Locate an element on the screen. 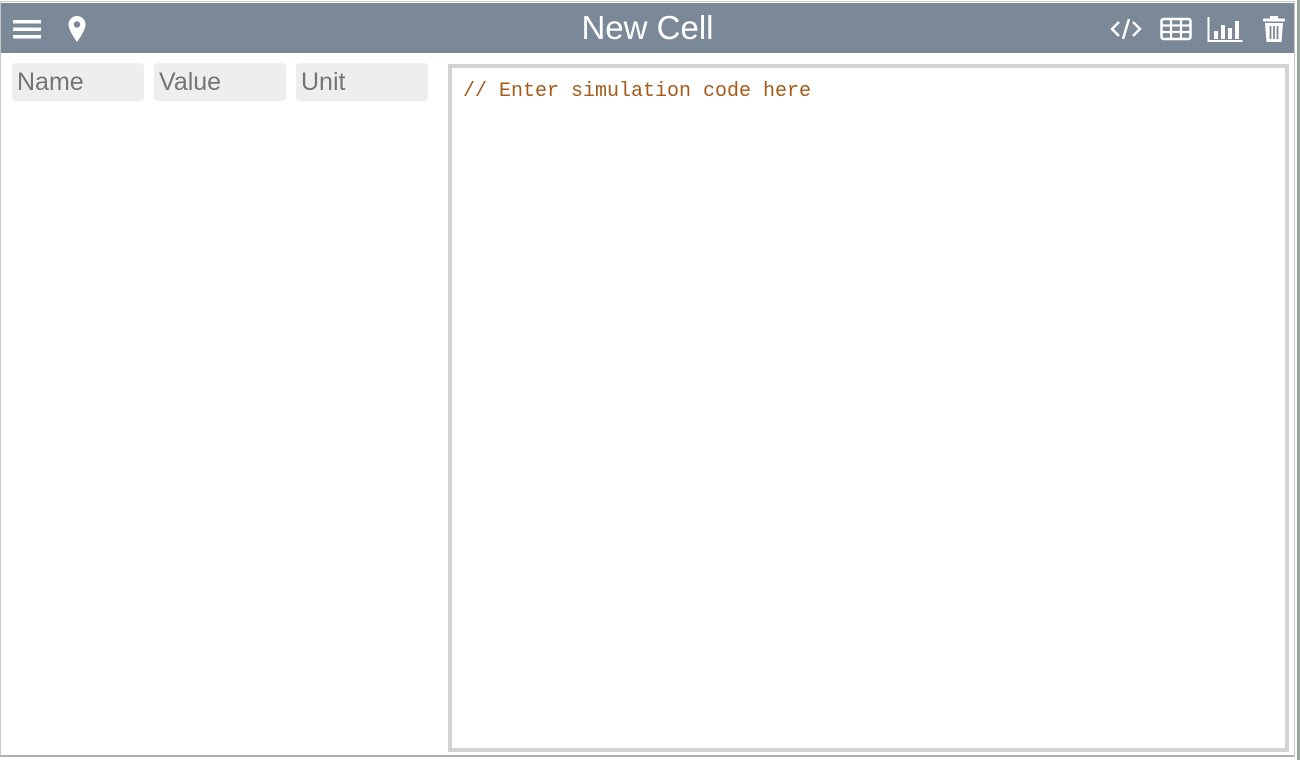 The height and width of the screenshot is (760, 1300). code-comment: // Enter simulation code here is located at coordinates (637, 91).